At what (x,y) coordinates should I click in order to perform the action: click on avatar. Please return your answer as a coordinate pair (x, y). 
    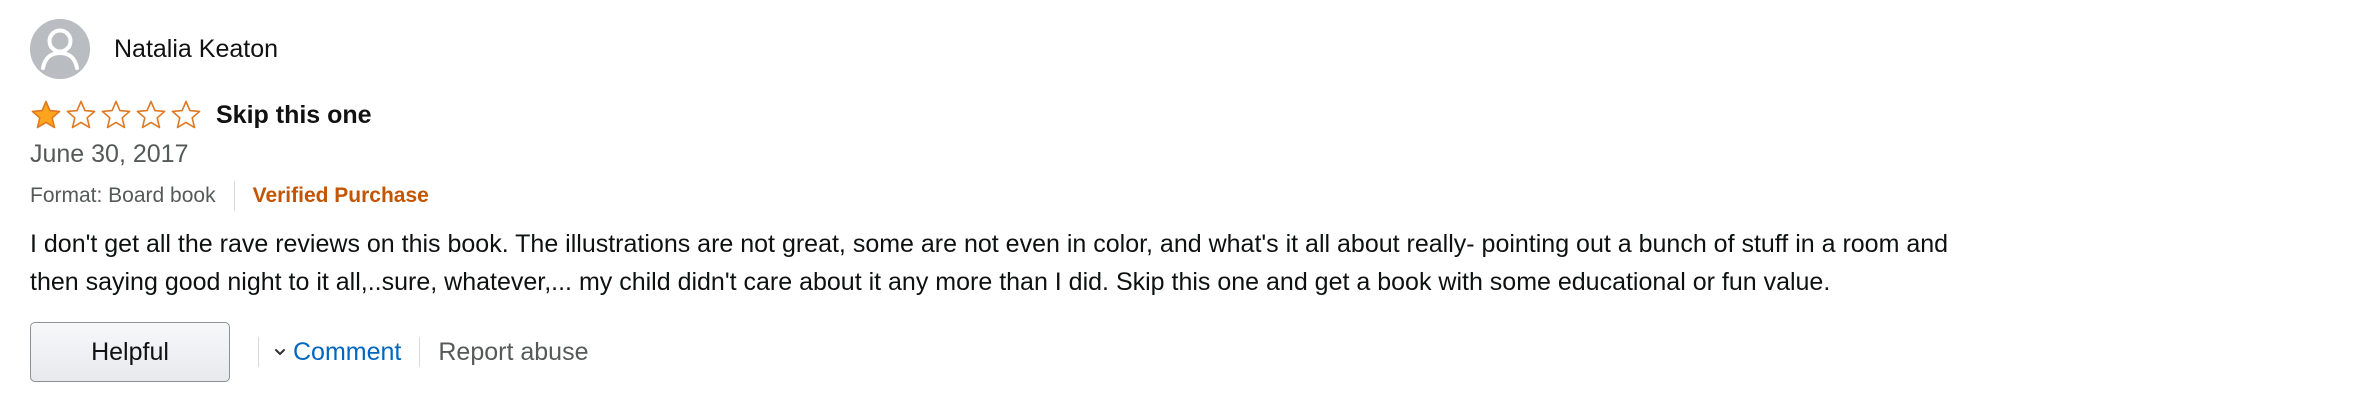
    Looking at the image, I should click on (60, 49).